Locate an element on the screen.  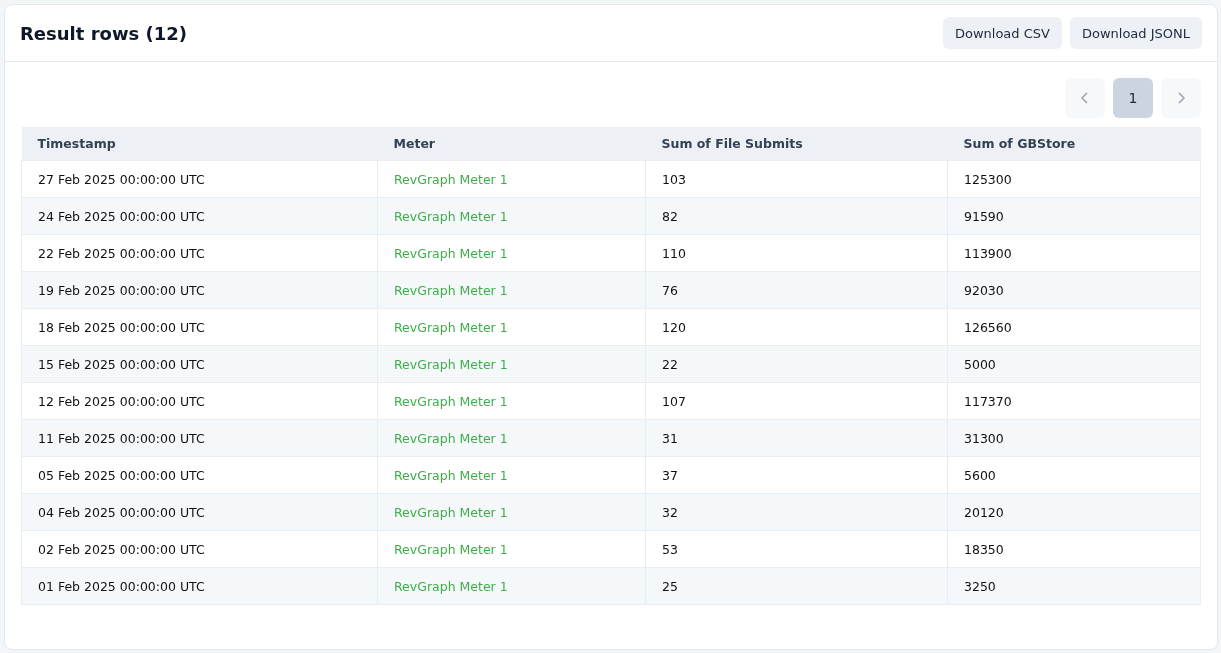
table-cell: 31 is located at coordinates (796, 438).